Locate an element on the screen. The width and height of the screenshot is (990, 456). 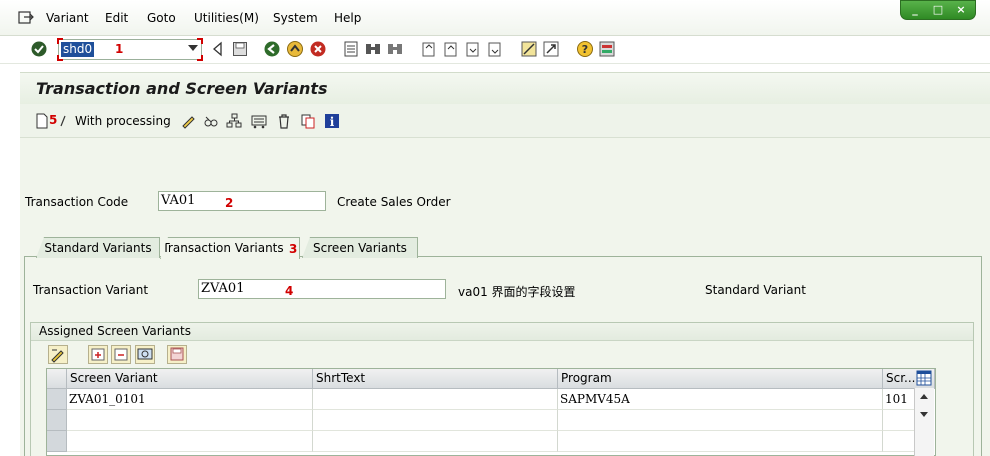
standard-toolbar: shd0 1 ? is located at coordinates (495, 50).